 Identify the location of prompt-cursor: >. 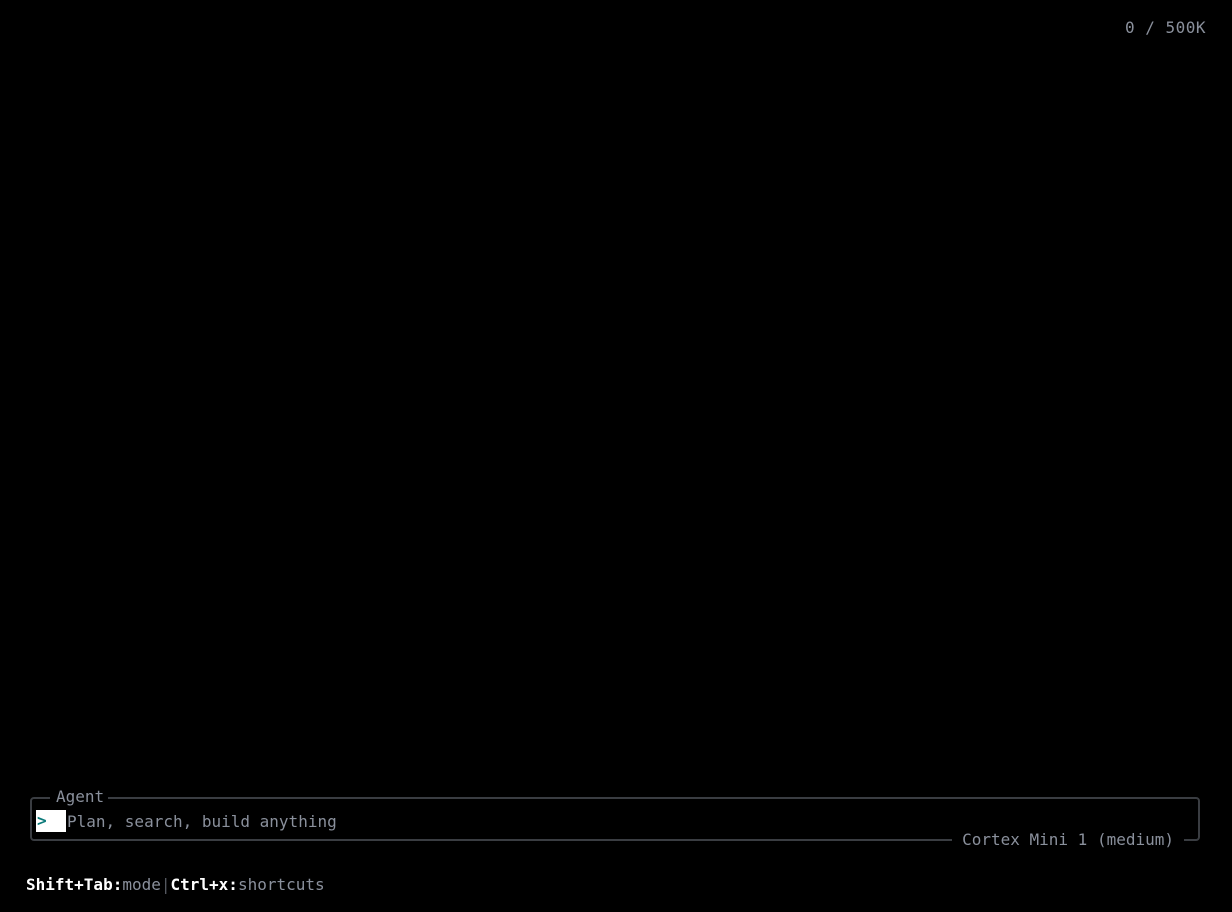
(51, 821).